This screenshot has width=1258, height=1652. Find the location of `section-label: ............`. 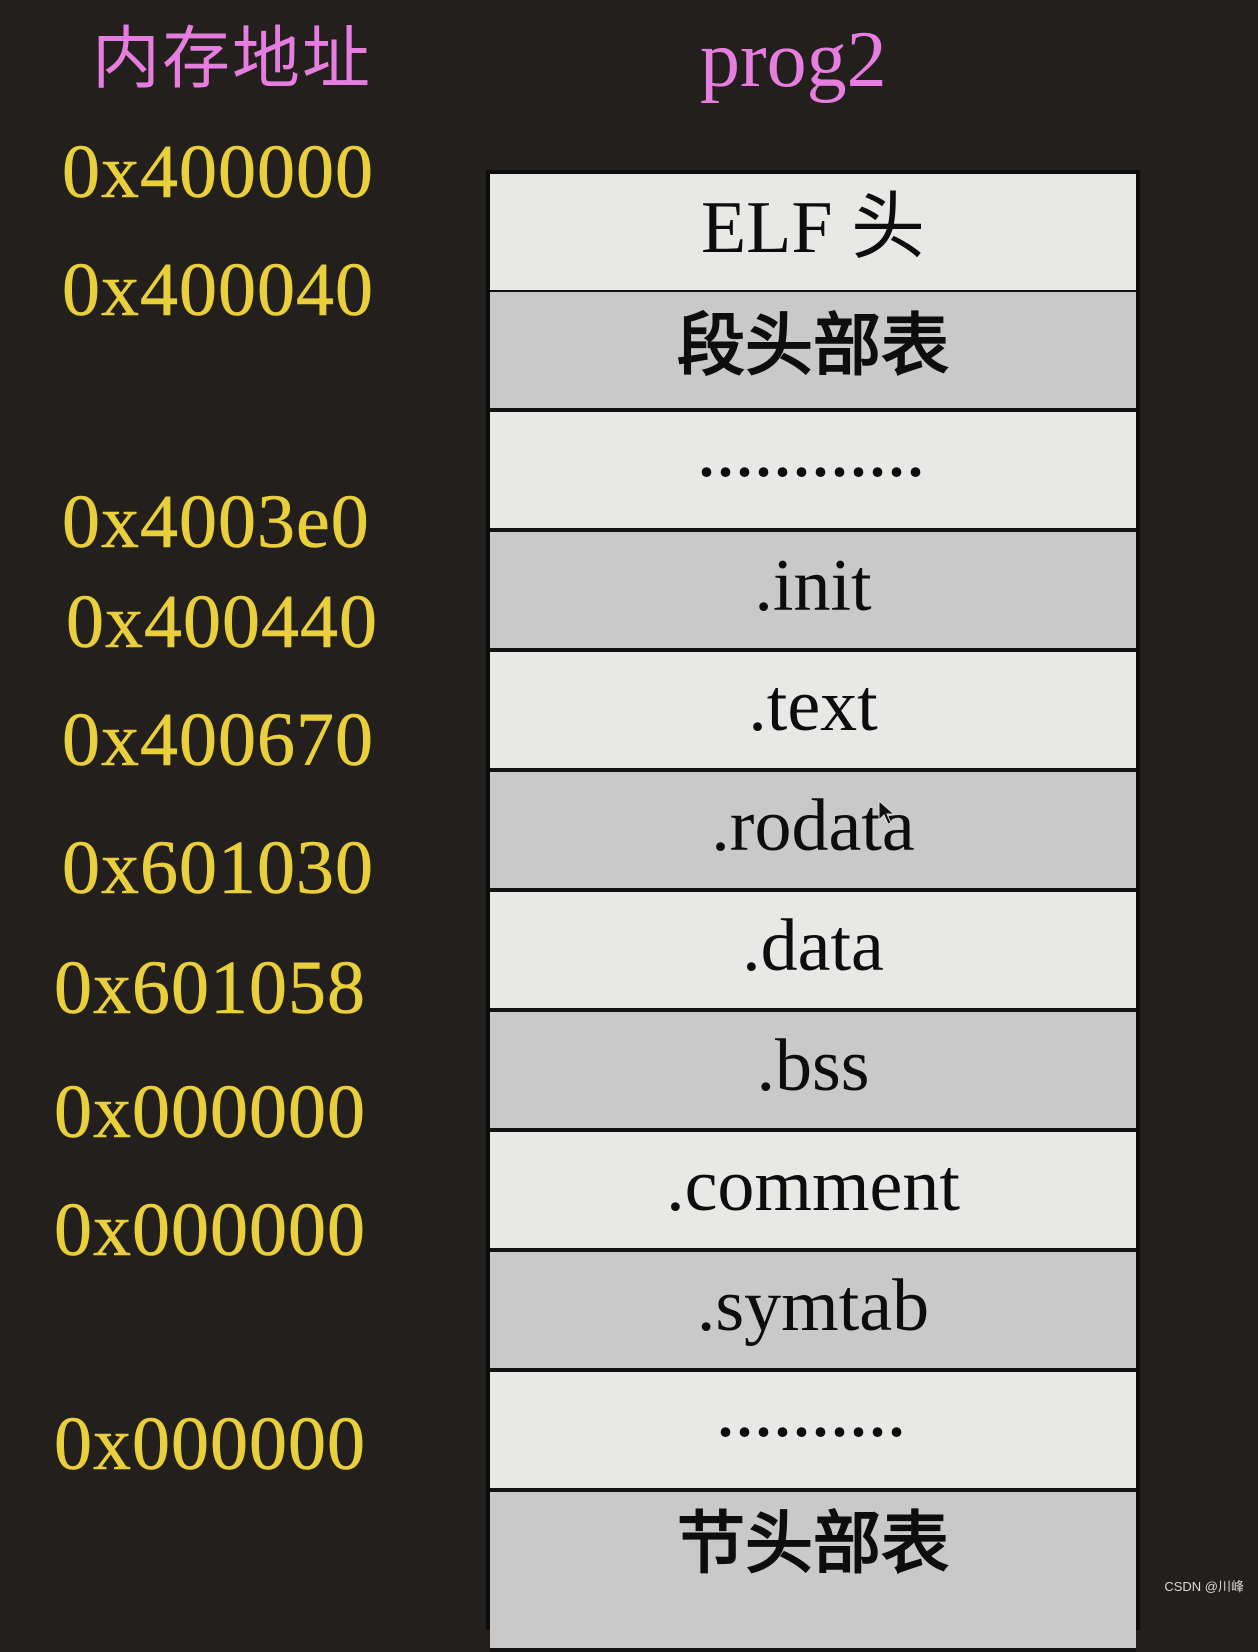

section-label: ............ is located at coordinates (813, 456).